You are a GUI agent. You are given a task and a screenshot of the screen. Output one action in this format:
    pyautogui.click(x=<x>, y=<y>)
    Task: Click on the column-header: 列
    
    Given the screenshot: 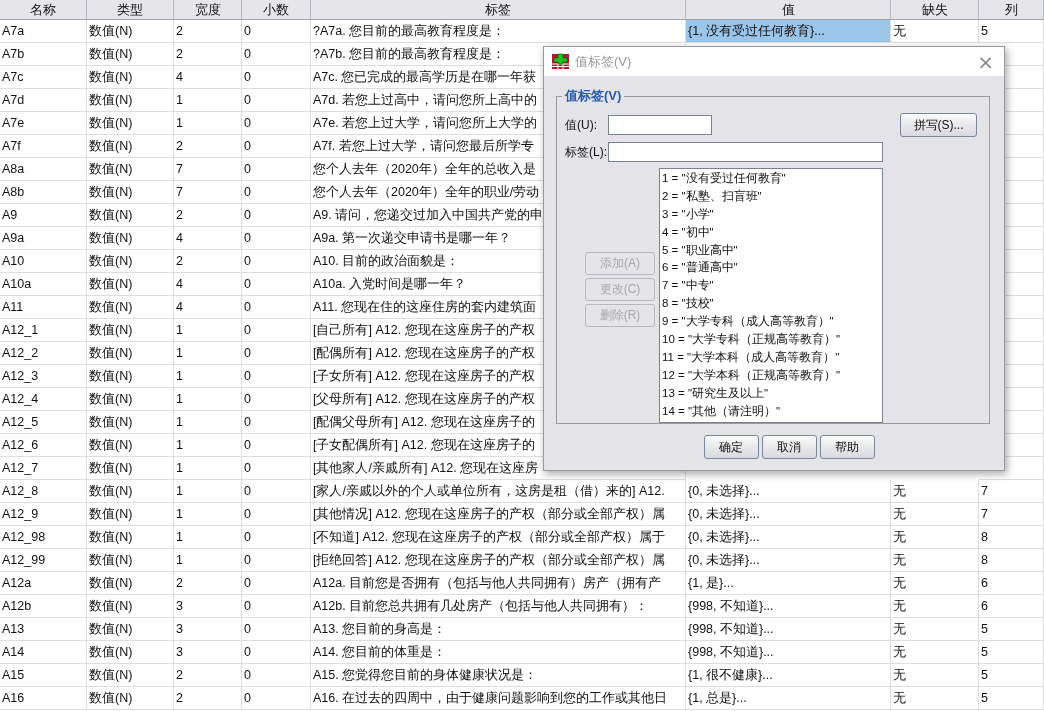 What is the action you would take?
    pyautogui.click(x=1011, y=10)
    